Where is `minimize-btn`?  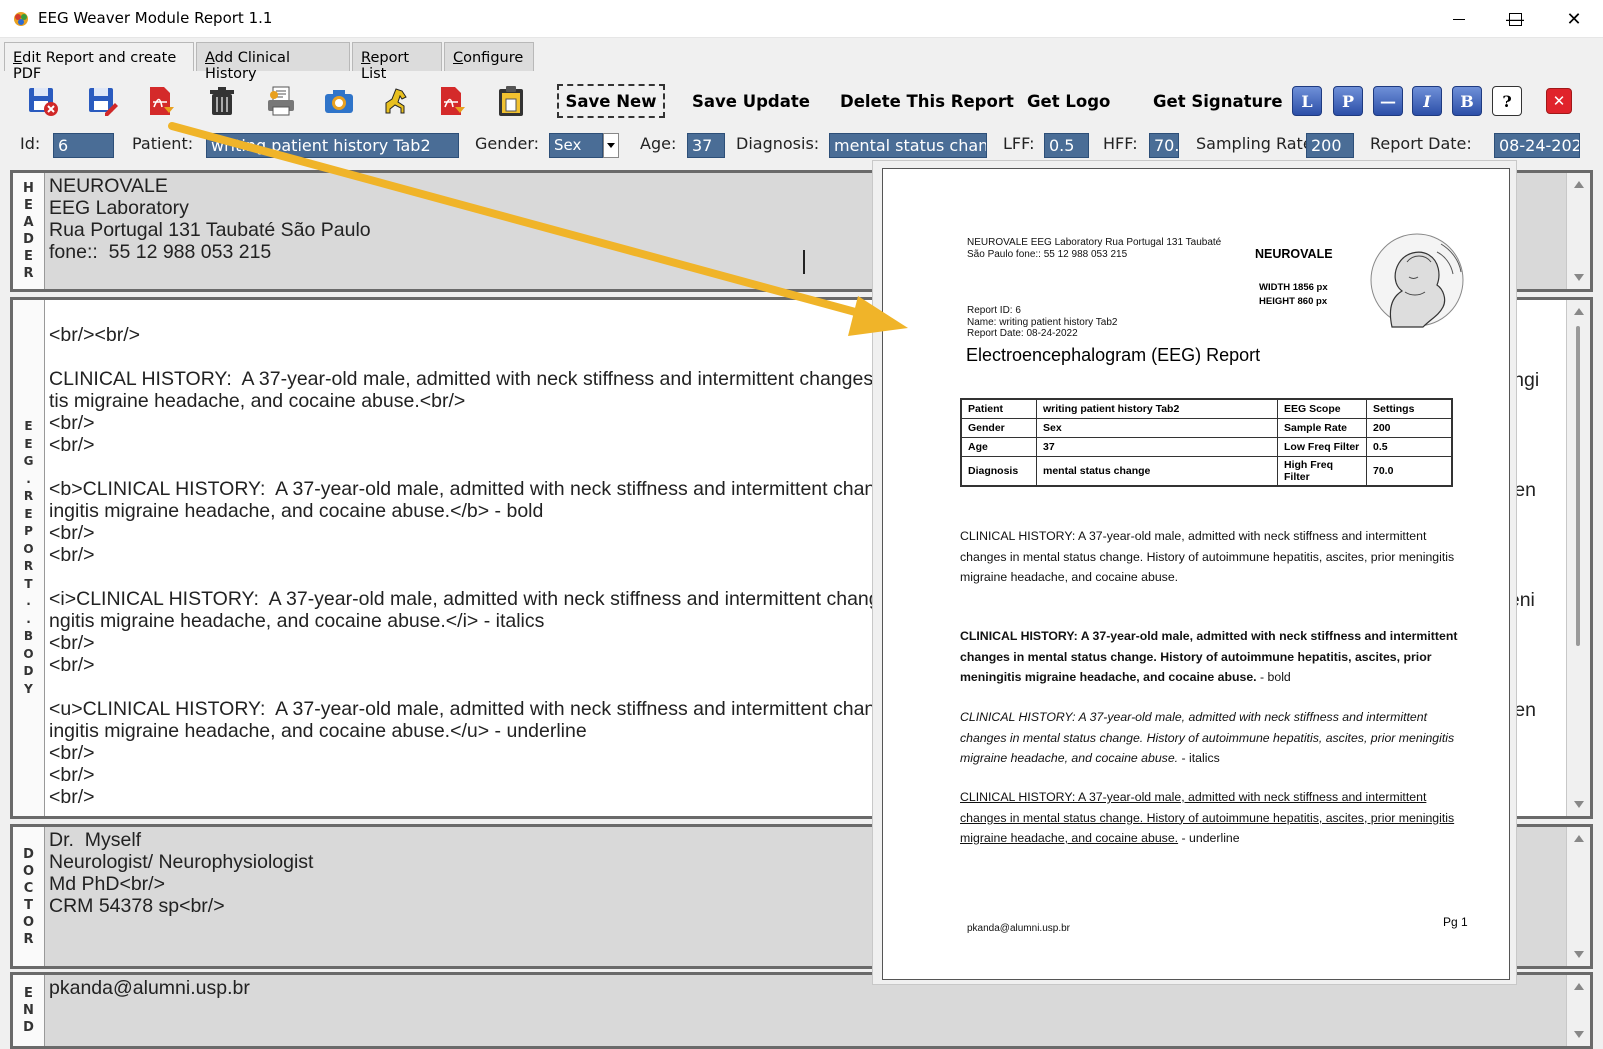 minimize-btn is located at coordinates (1459, 19).